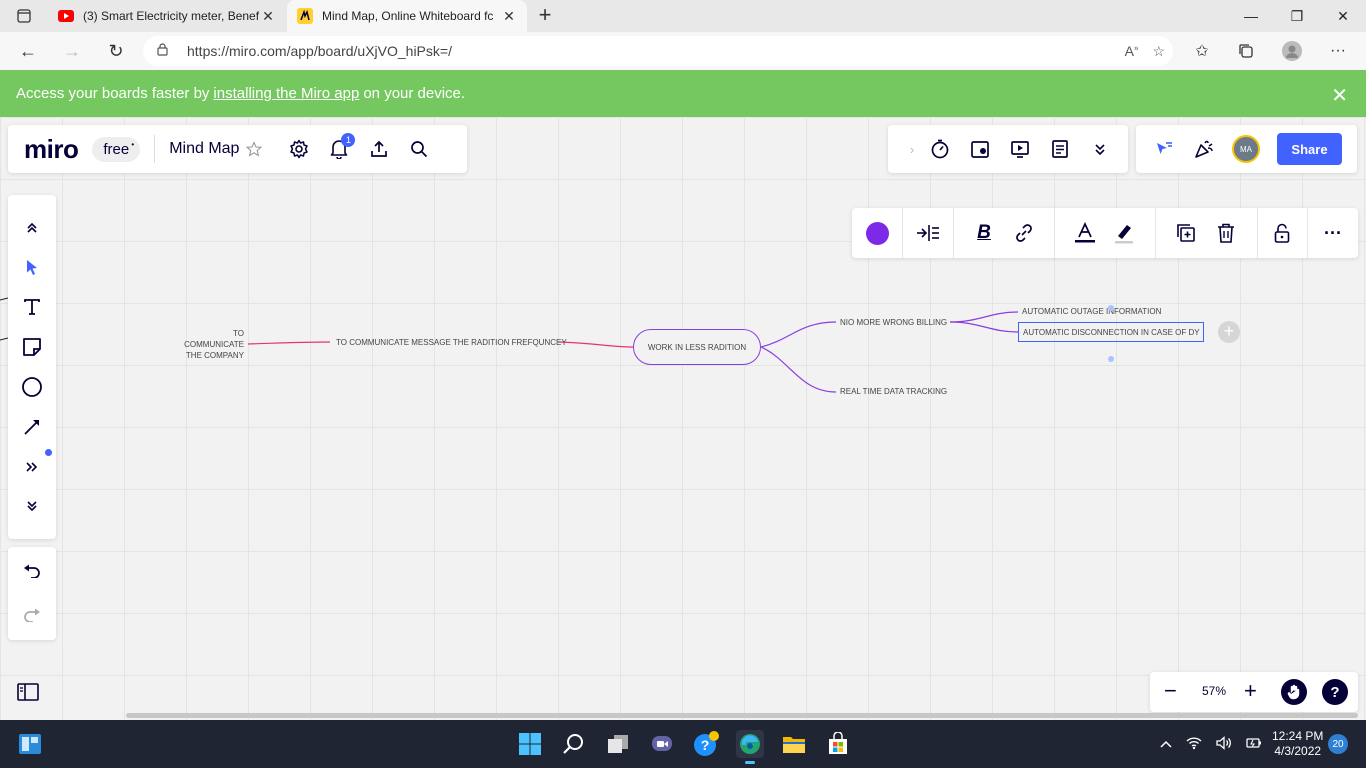  Describe the element at coordinates (750, 747) in the screenshot. I see `edge-browser-icon` at that location.